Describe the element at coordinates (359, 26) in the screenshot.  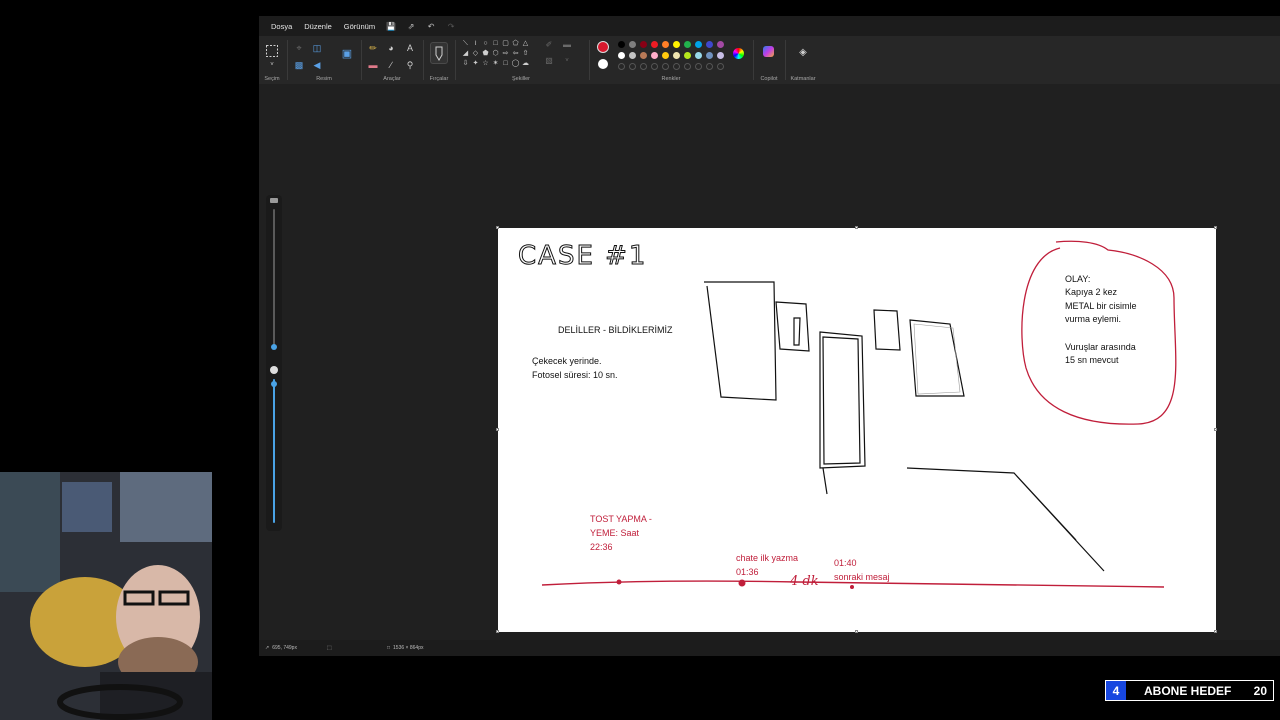
I see `menu-view: Görünüm` at that location.